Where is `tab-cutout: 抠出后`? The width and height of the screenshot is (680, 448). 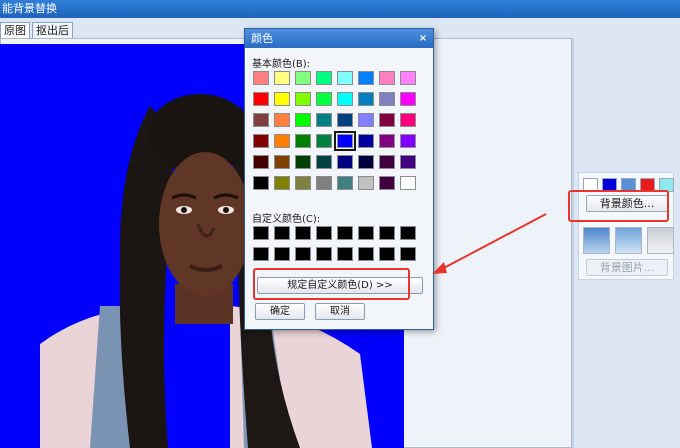
tab-cutout: 抠出后 is located at coordinates (52, 30).